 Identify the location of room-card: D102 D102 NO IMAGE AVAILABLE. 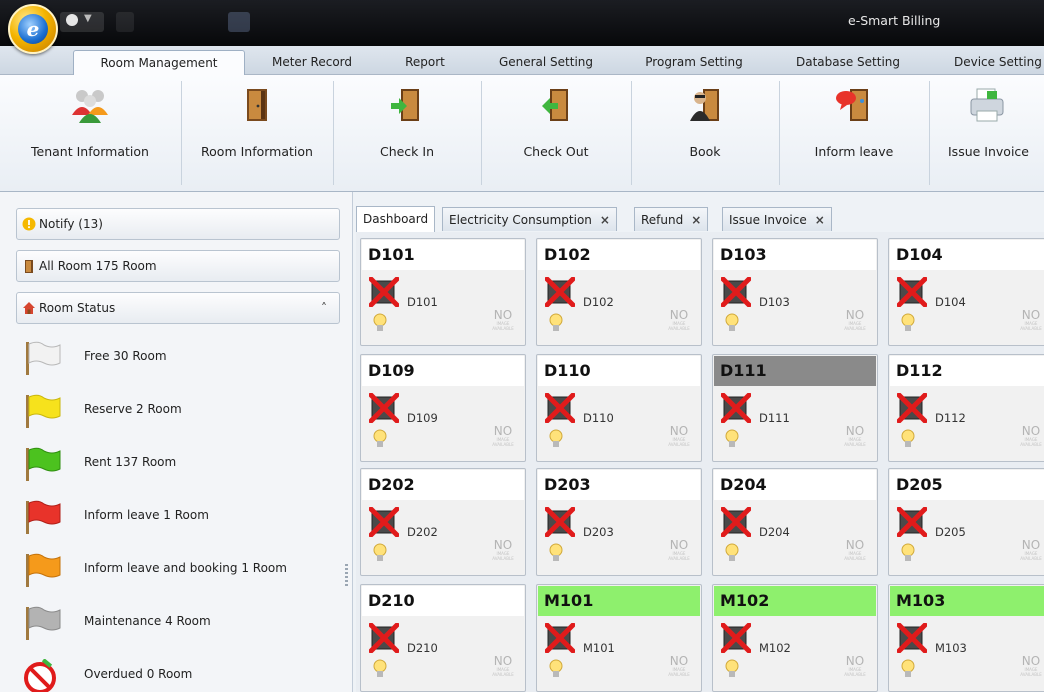
(619, 292).